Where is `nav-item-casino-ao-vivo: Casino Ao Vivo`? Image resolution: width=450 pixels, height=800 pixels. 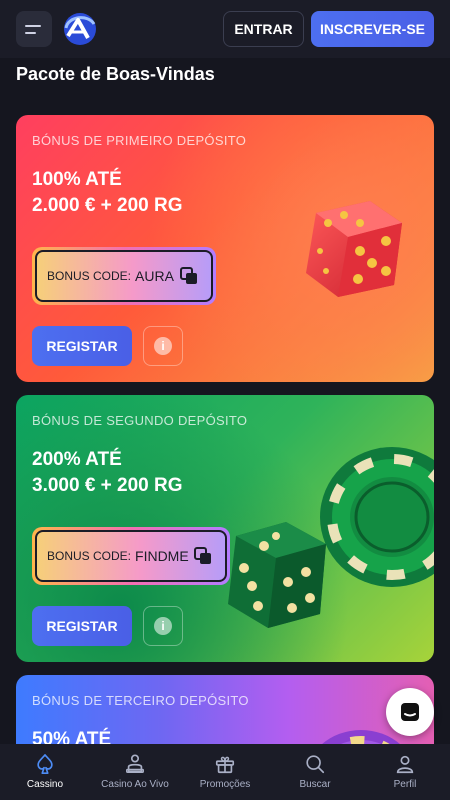
nav-item-casino-ao-vivo: Casino Ao Vivo is located at coordinates (135, 772).